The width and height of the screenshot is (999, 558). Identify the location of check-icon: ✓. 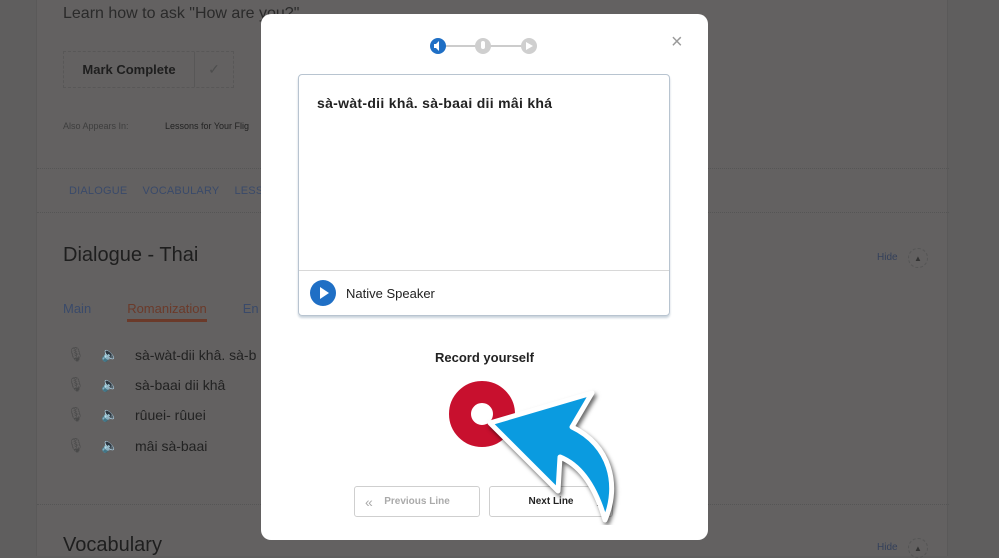
(214, 69).